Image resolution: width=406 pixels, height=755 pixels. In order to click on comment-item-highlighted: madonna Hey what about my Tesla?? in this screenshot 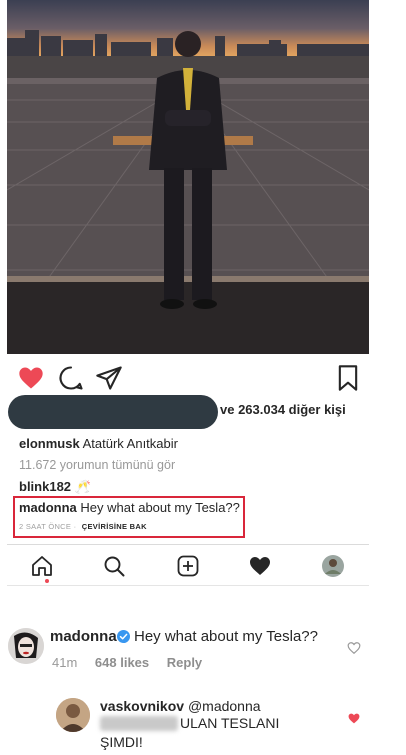, I will do `click(129, 507)`.